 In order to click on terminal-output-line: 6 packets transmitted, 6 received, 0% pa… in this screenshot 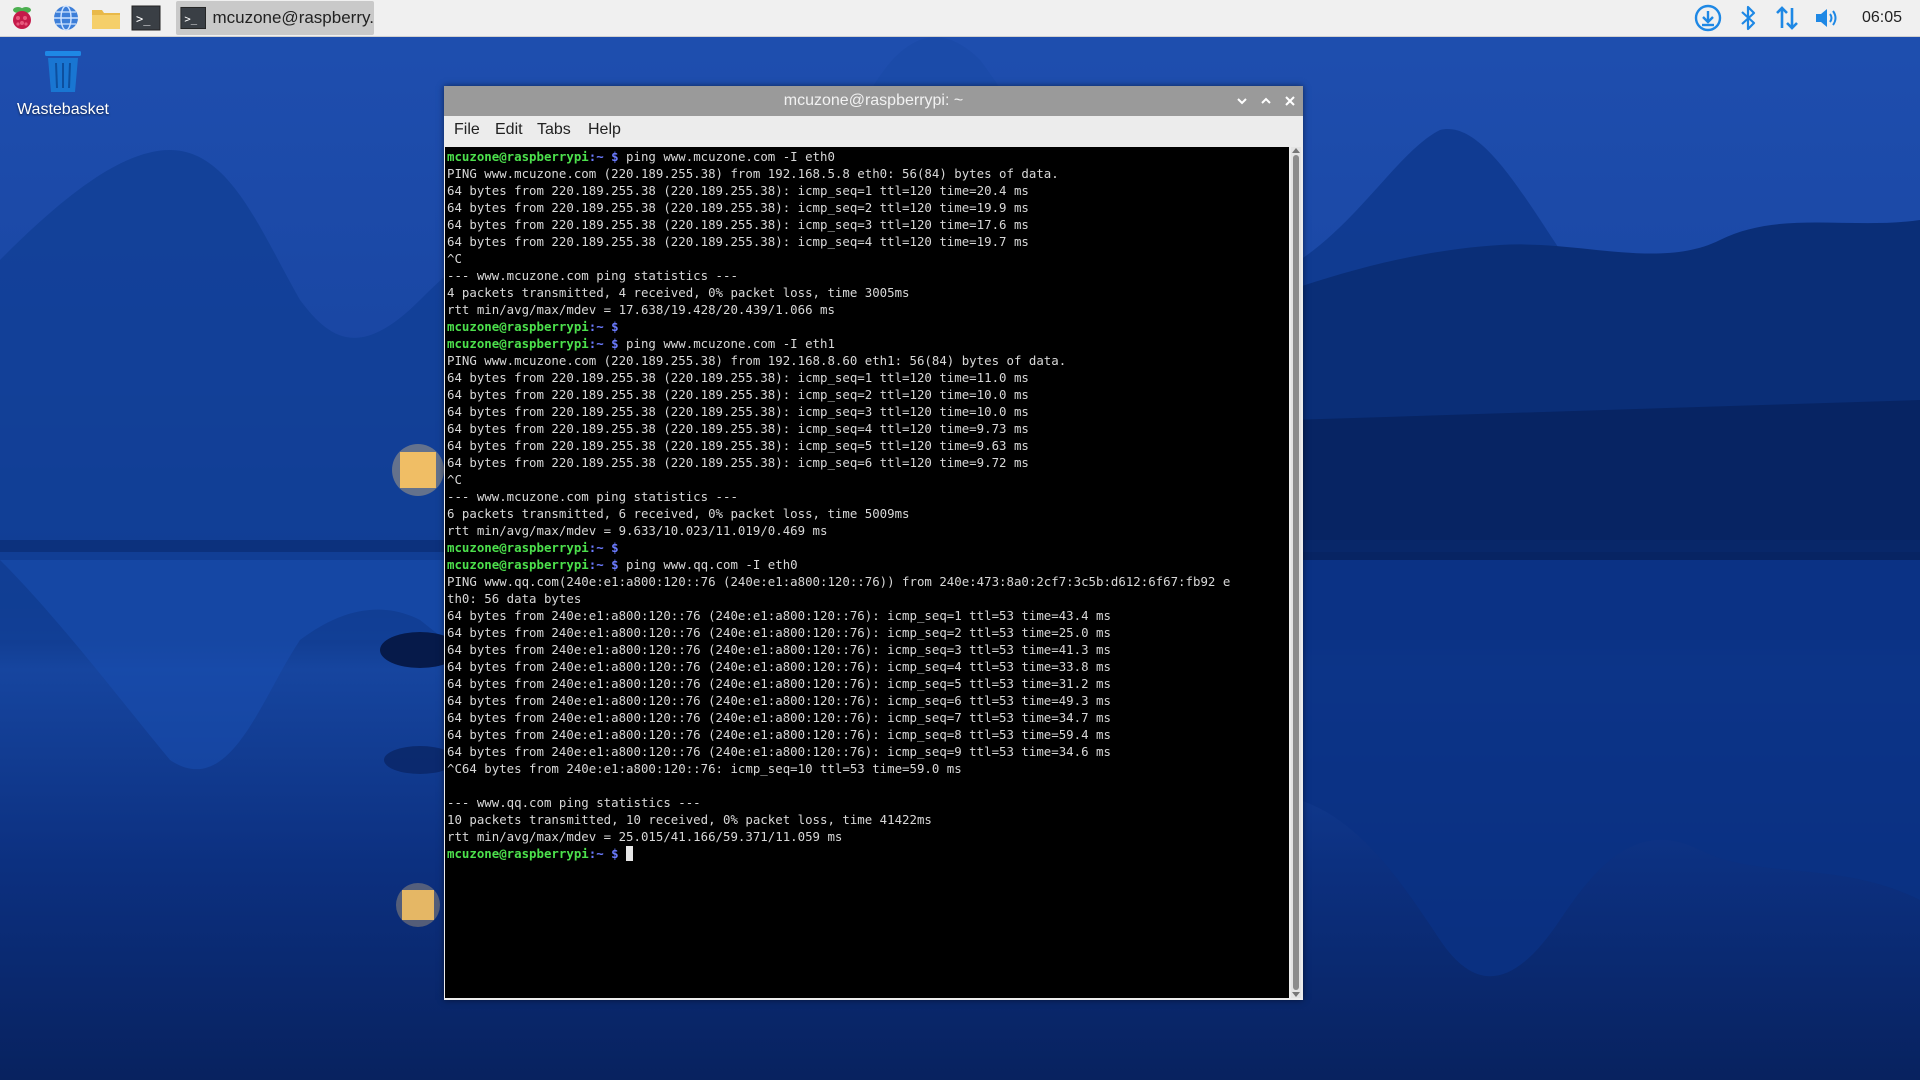, I will do `click(678, 513)`.